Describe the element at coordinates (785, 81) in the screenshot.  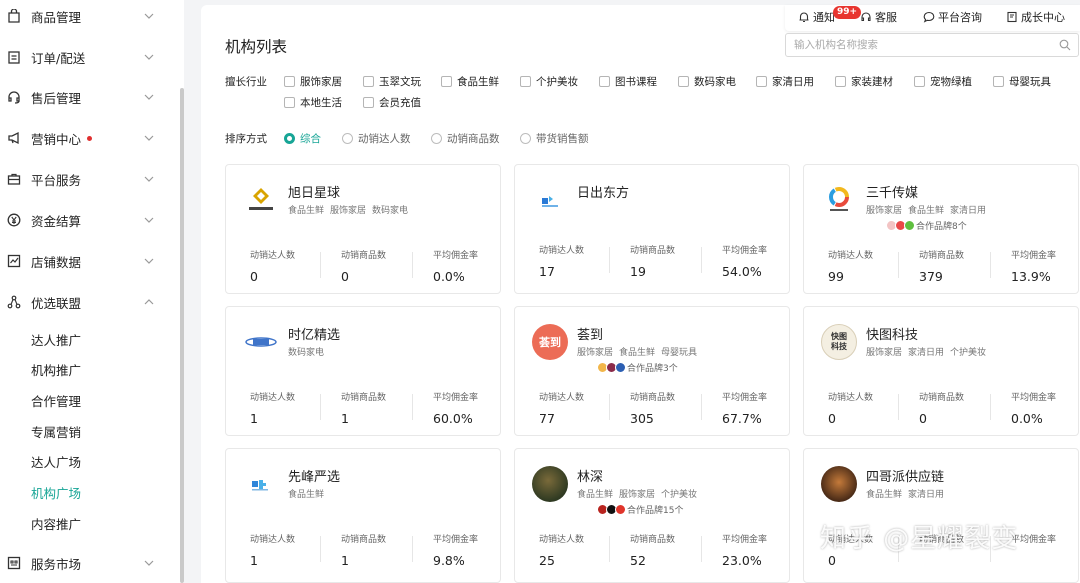
I see `industry-checkbox: 家清日用` at that location.